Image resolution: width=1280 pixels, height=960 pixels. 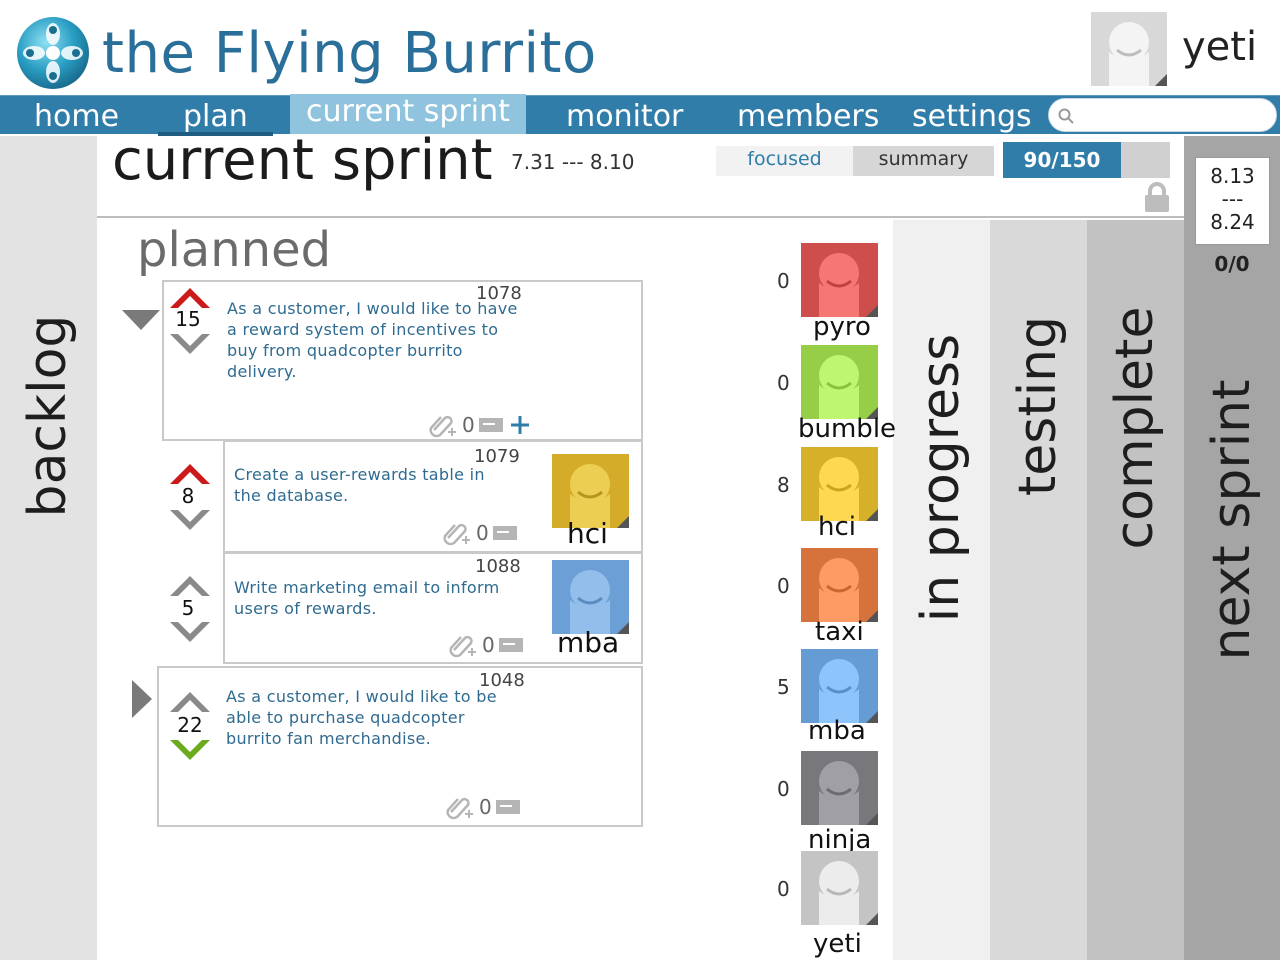 I want to click on task-text-line: the database., so click(x=291, y=495).